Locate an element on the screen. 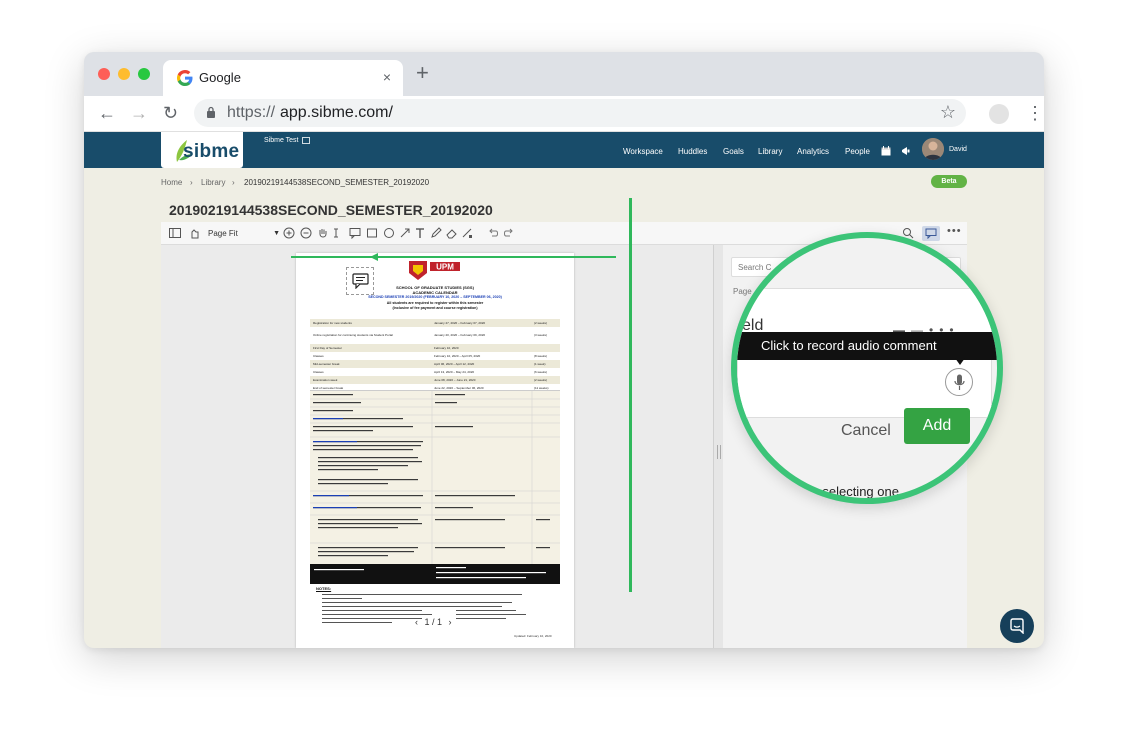 This screenshot has width=1128, height=732. record-audio-button is located at coordinates (959, 382).